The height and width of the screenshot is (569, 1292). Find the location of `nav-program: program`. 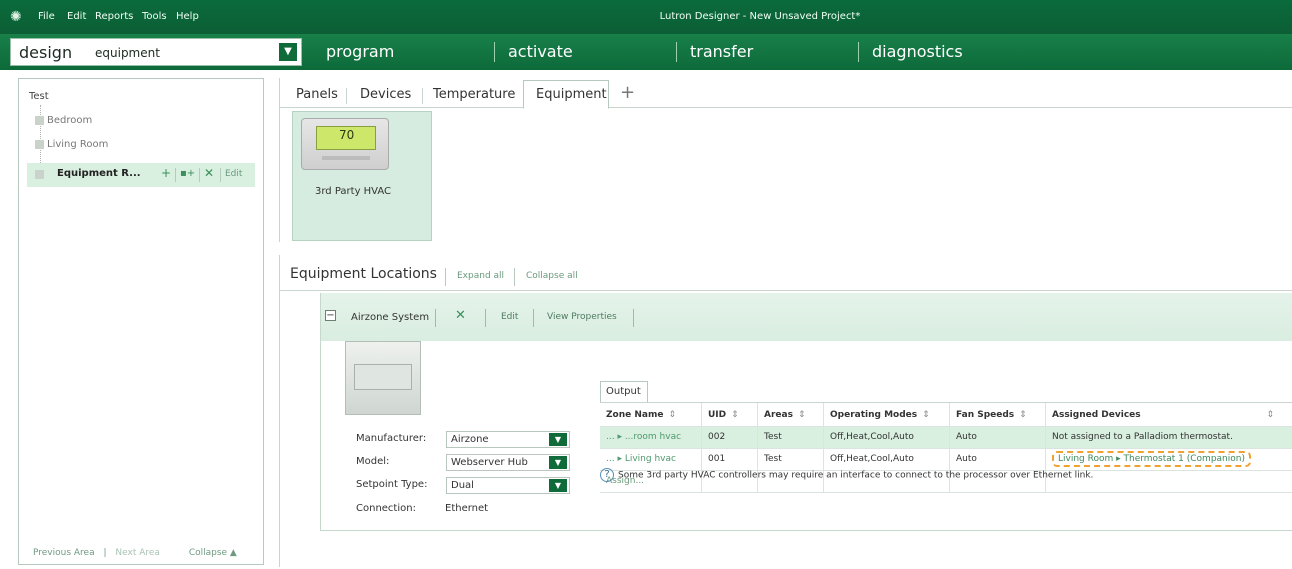

nav-program: program is located at coordinates (360, 51).